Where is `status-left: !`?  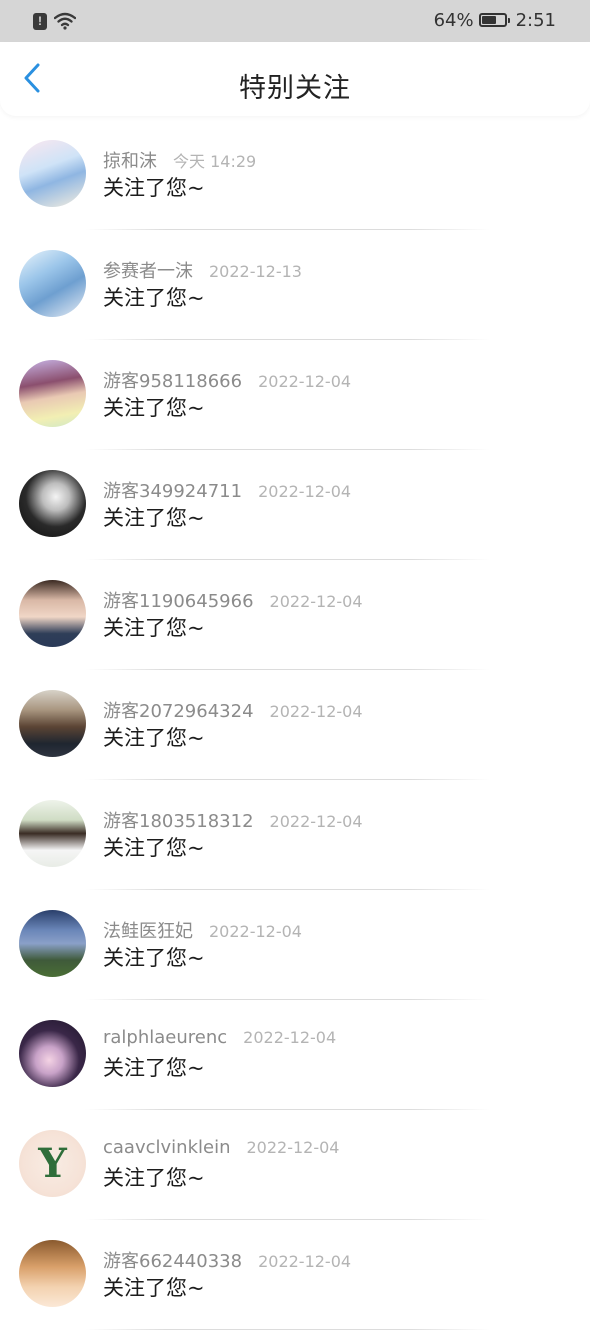
status-left: ! is located at coordinates (54, 21).